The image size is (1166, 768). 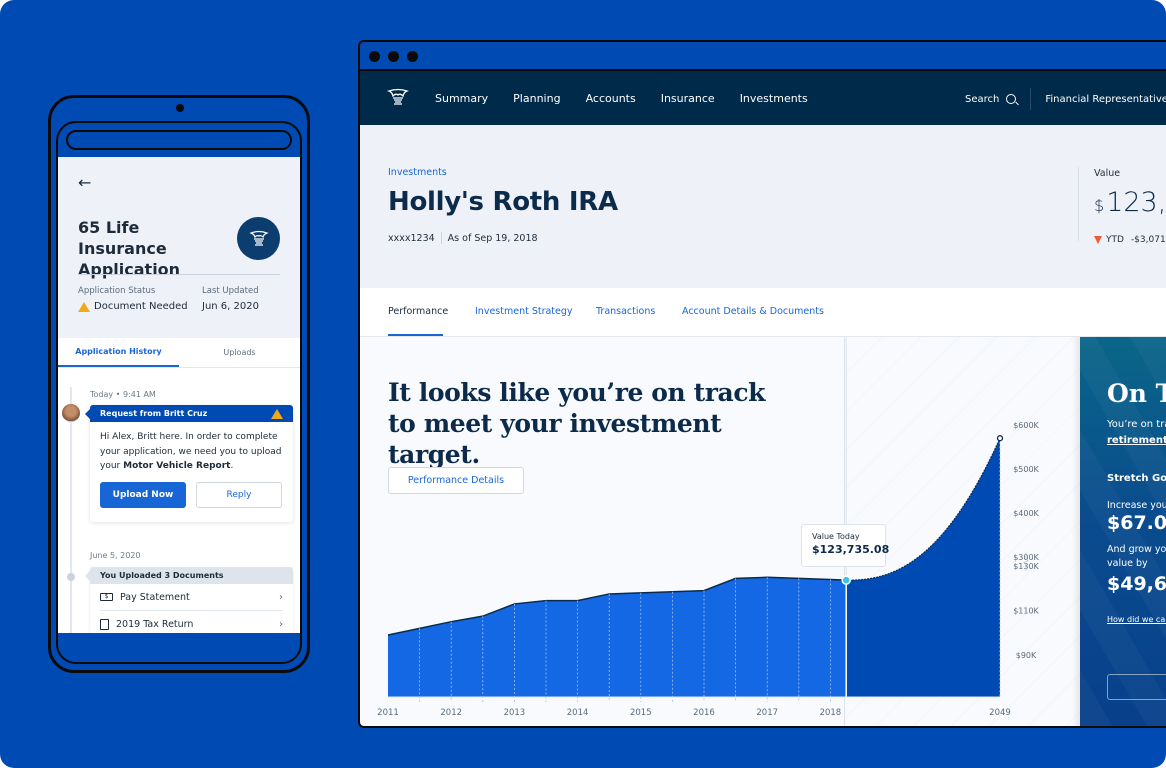 What do you see at coordinates (189, 575) in the screenshot?
I see `upload-header: You Uploaded 3 Documents` at bounding box center [189, 575].